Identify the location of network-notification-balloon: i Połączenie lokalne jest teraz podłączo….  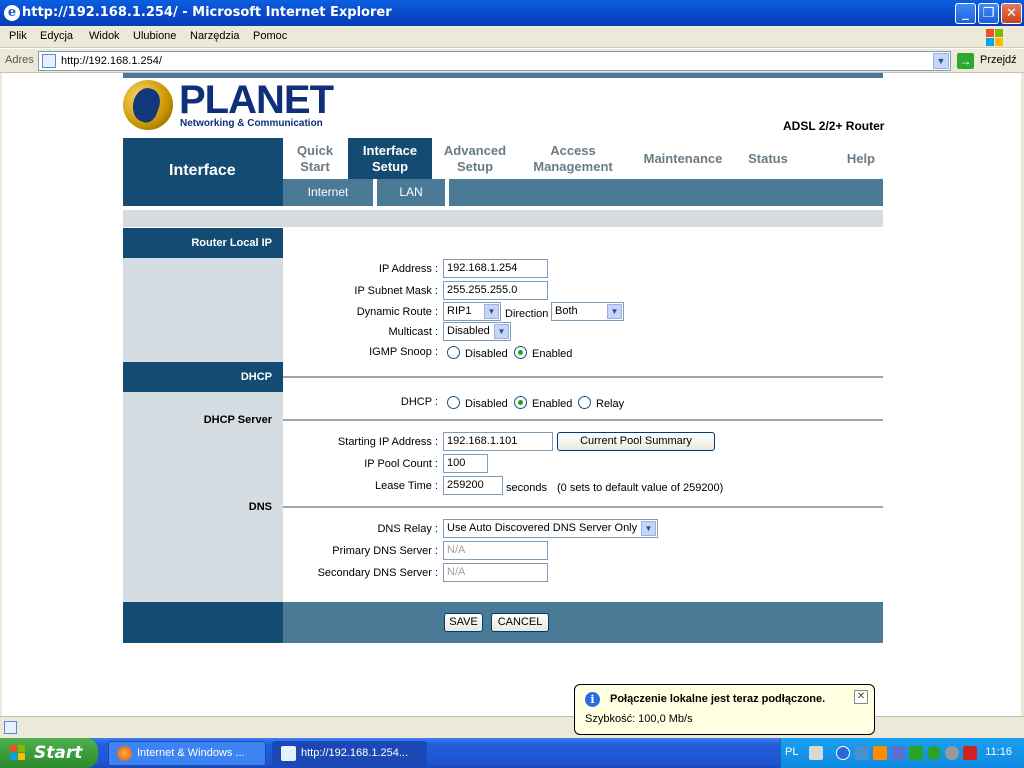
(724, 709).